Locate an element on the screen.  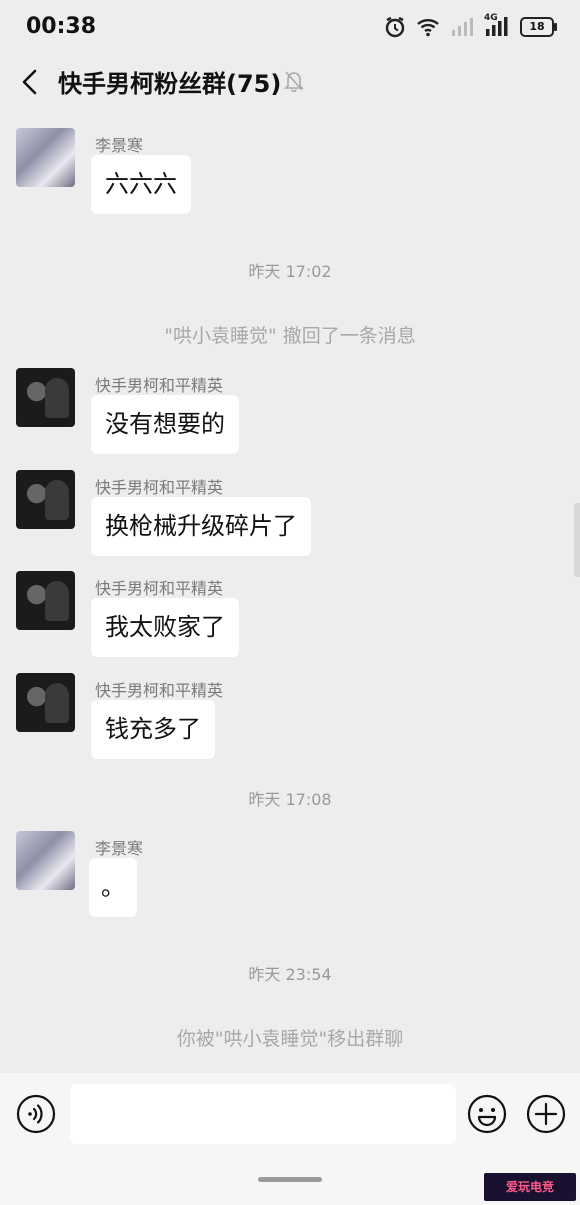
message-bubble: 六六六 is located at coordinates (141, 184).